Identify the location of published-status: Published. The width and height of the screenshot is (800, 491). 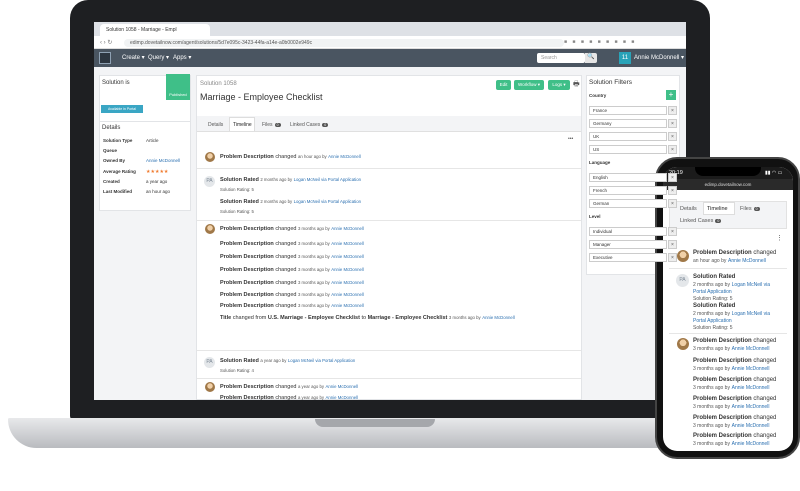
(178, 87).